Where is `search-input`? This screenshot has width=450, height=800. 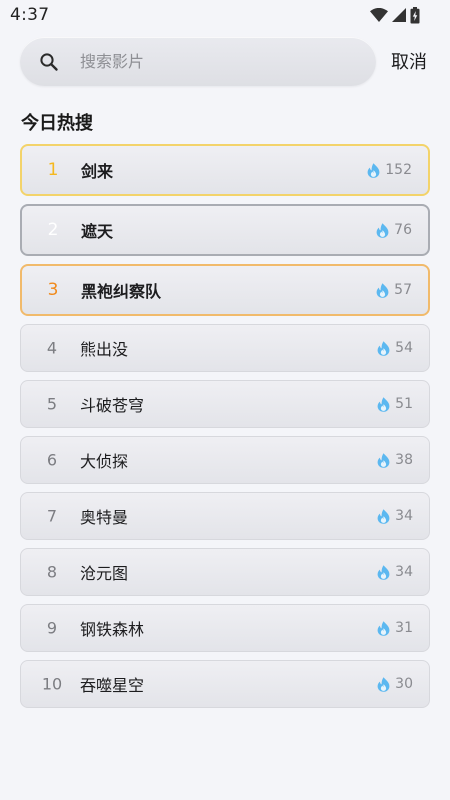 search-input is located at coordinates (220, 61).